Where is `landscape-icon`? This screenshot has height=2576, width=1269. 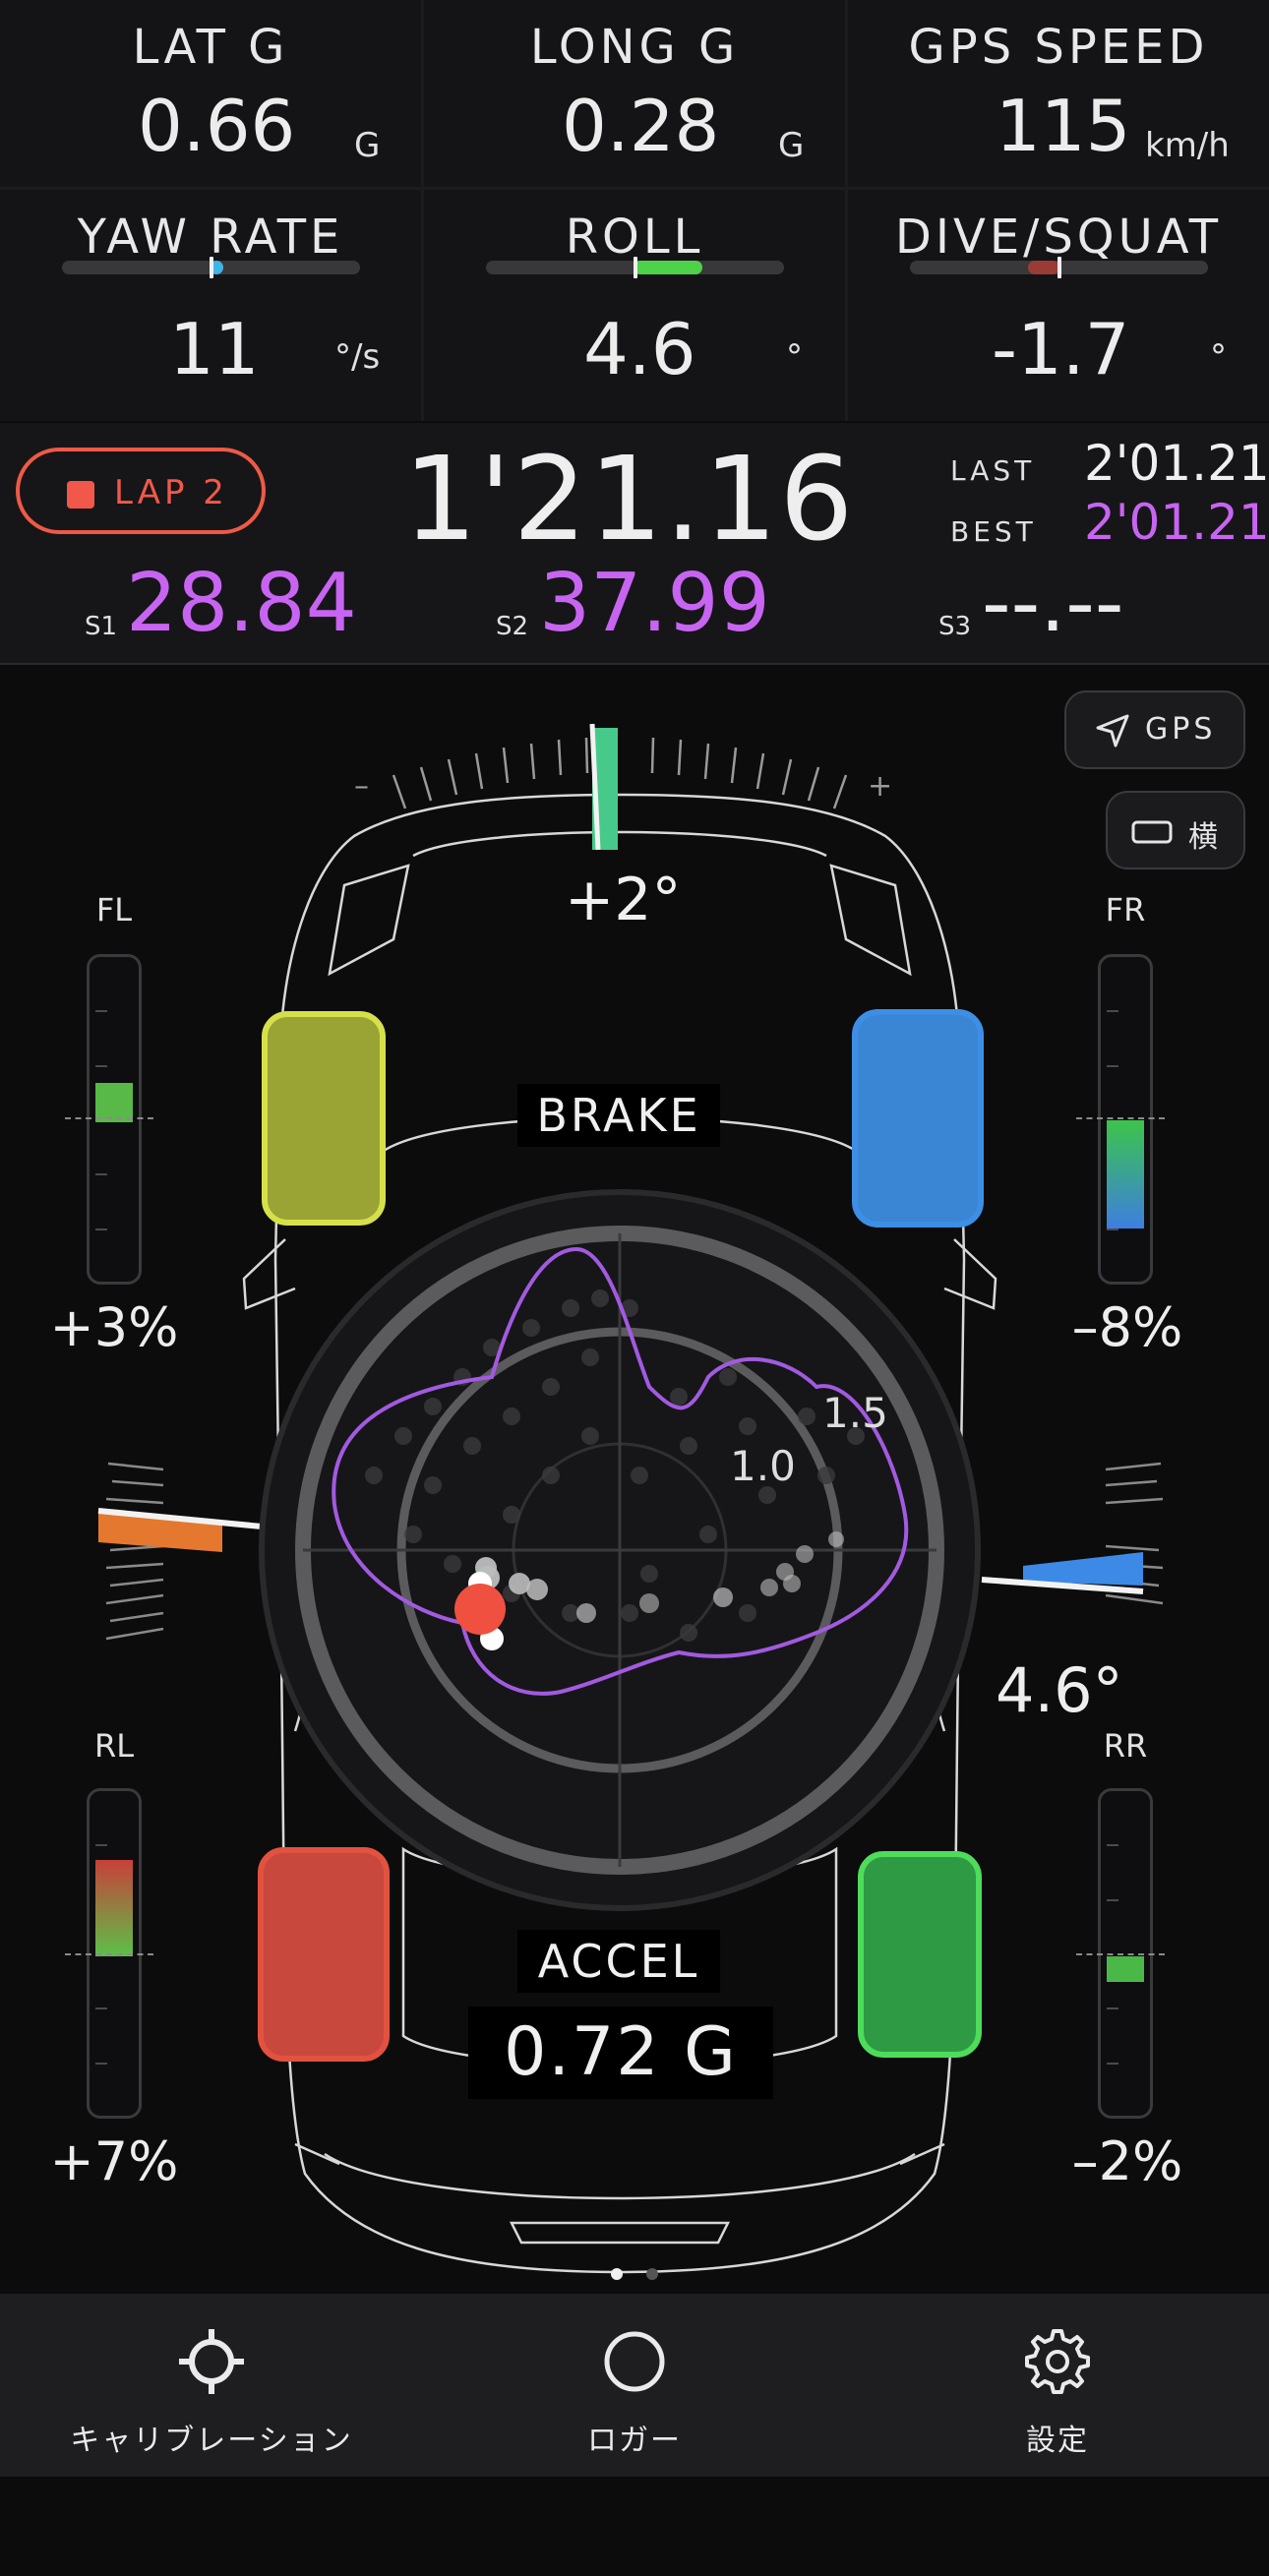 landscape-icon is located at coordinates (1152, 832).